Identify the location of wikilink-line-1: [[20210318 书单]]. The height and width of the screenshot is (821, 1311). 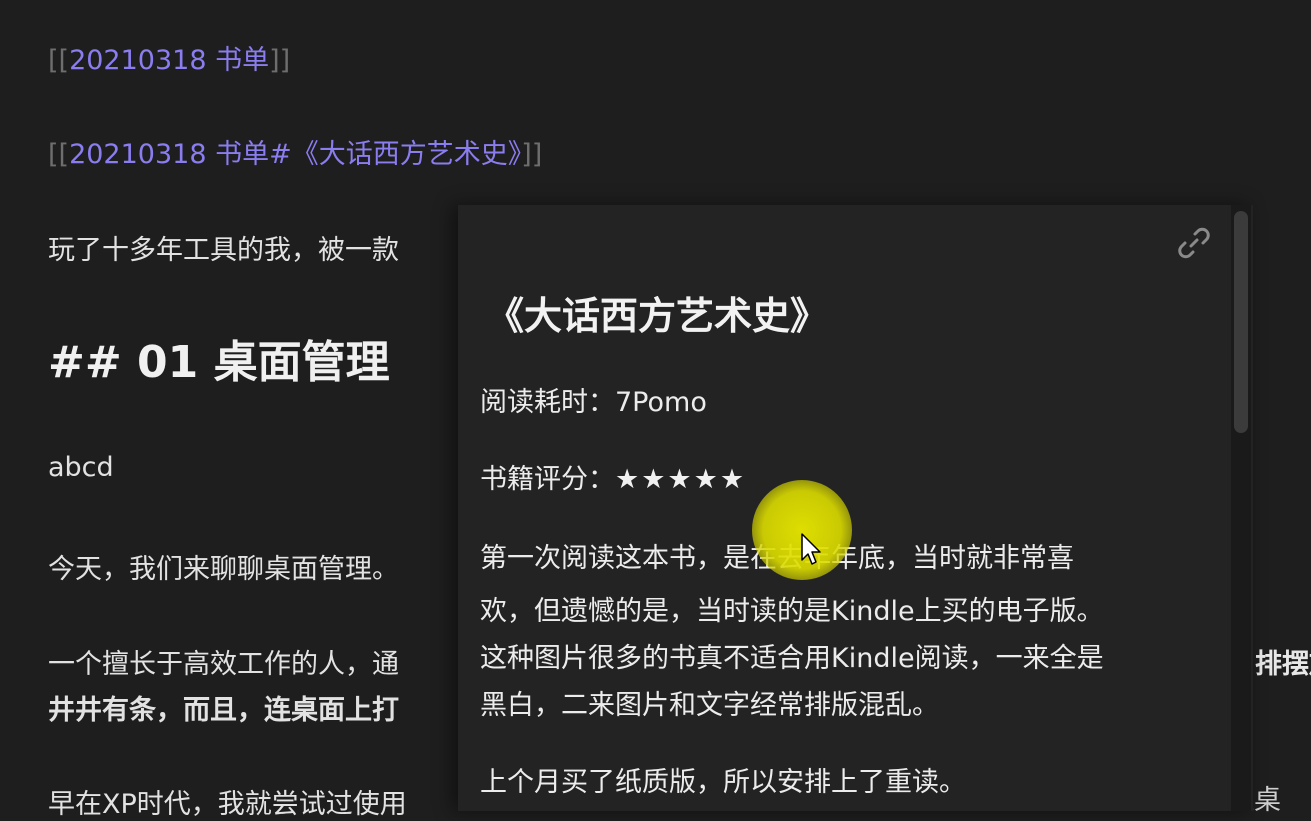
(169, 57).